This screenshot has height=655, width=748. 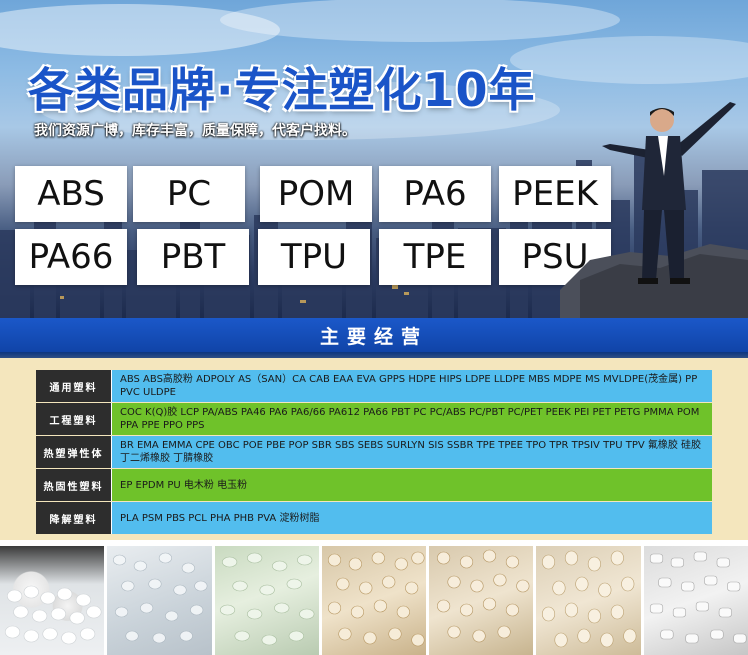 What do you see at coordinates (435, 257) in the screenshot?
I see `brand-tile: TPE` at bounding box center [435, 257].